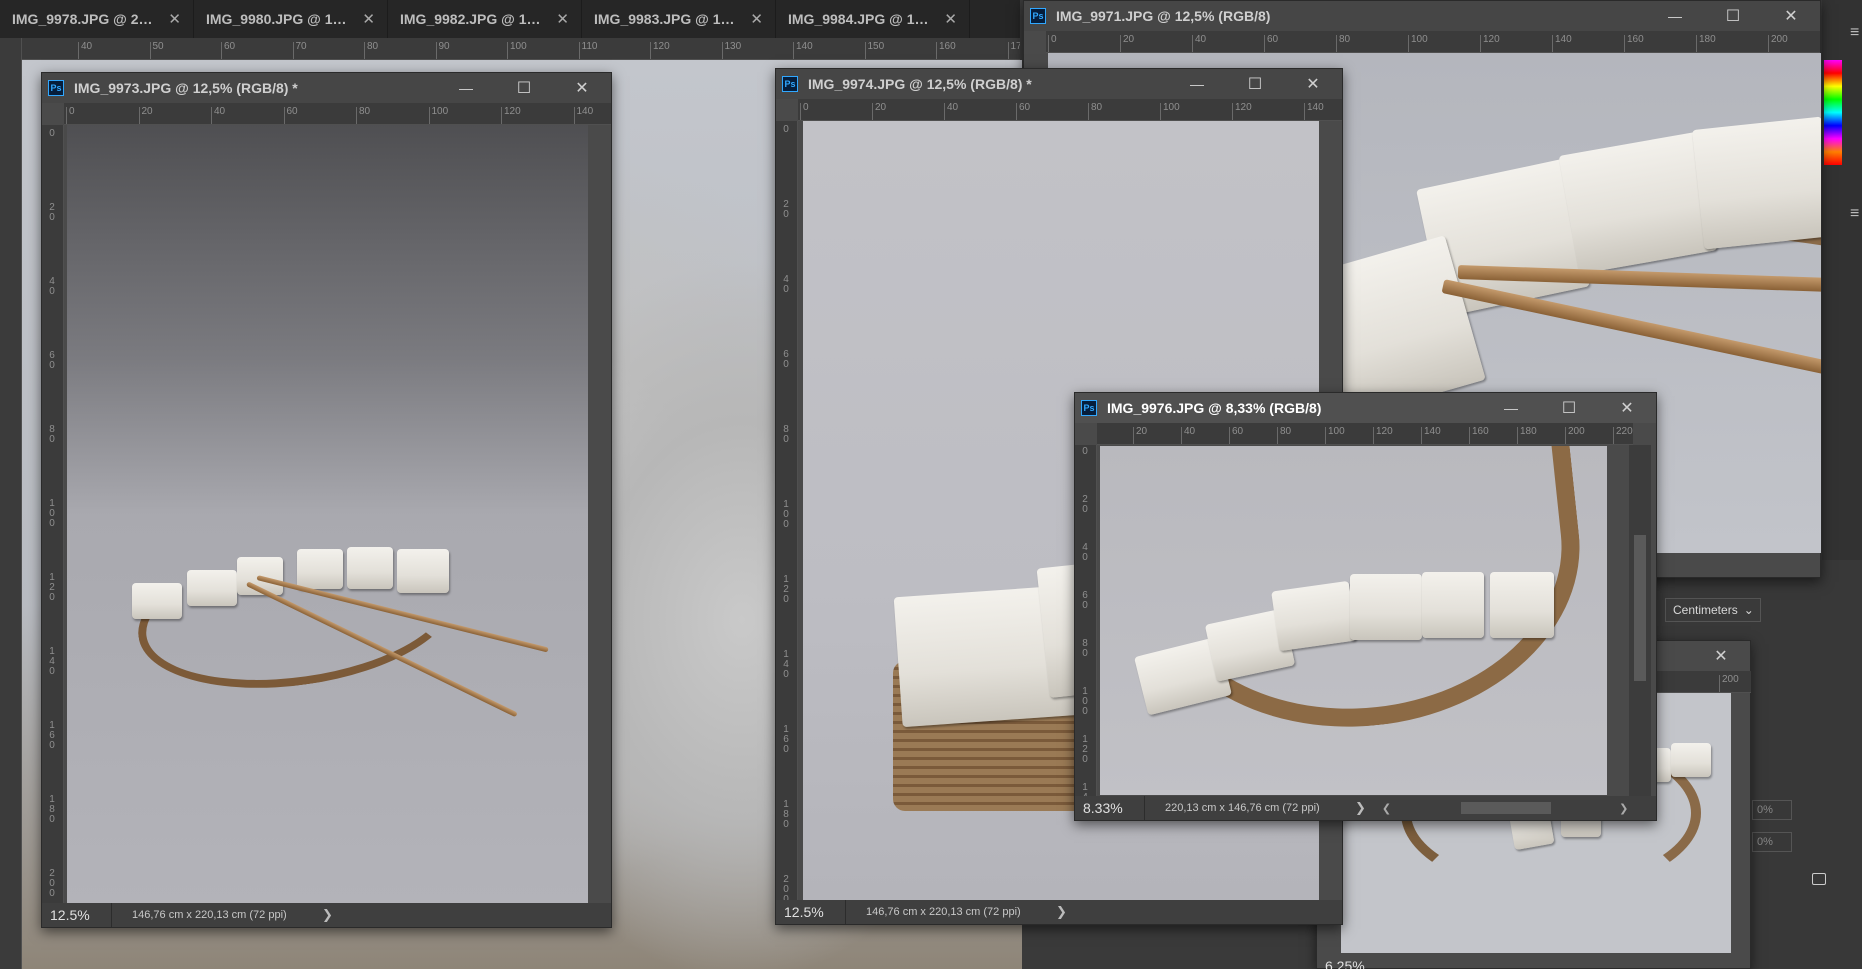  I want to click on tab-img-9982: IMG_9982.JPG @ 12,... ✕, so click(485, 19).